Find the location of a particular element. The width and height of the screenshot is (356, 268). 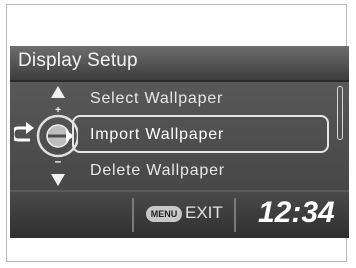

scrollbar is located at coordinates (340, 113).